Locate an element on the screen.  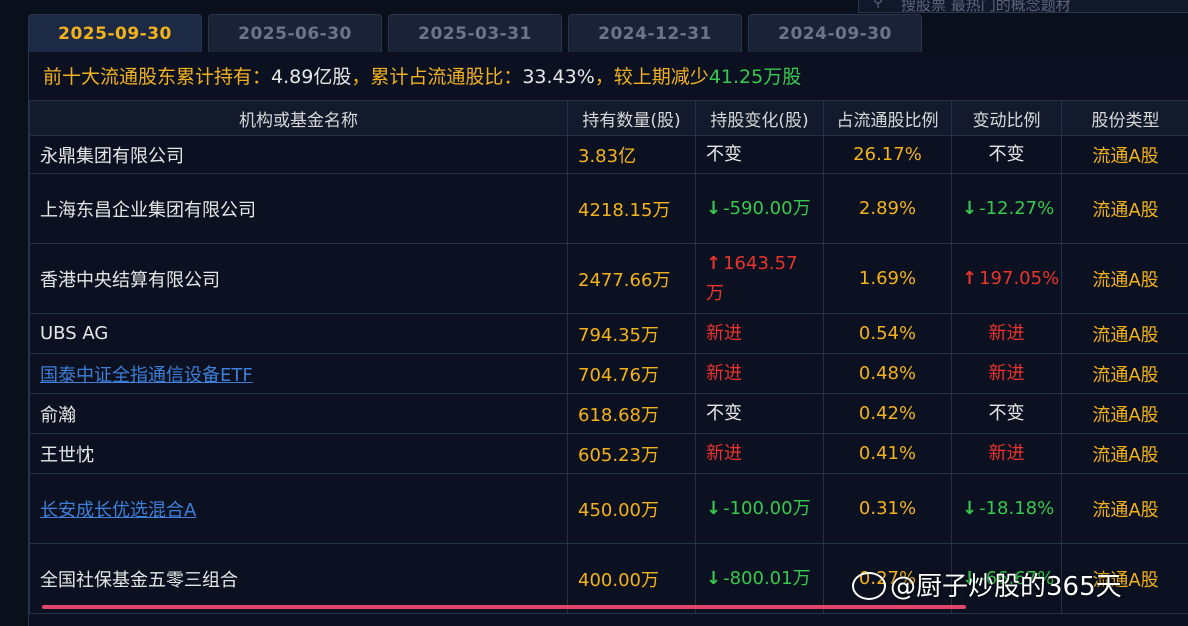
table-row: 国泰中证全指通信设备ETF 704.76万 新进 0.48% 新进 流通A股 is located at coordinates (608, 373).